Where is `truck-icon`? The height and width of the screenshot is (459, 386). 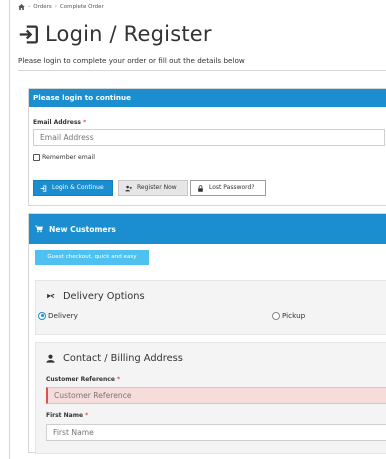 truck-icon is located at coordinates (51, 296).